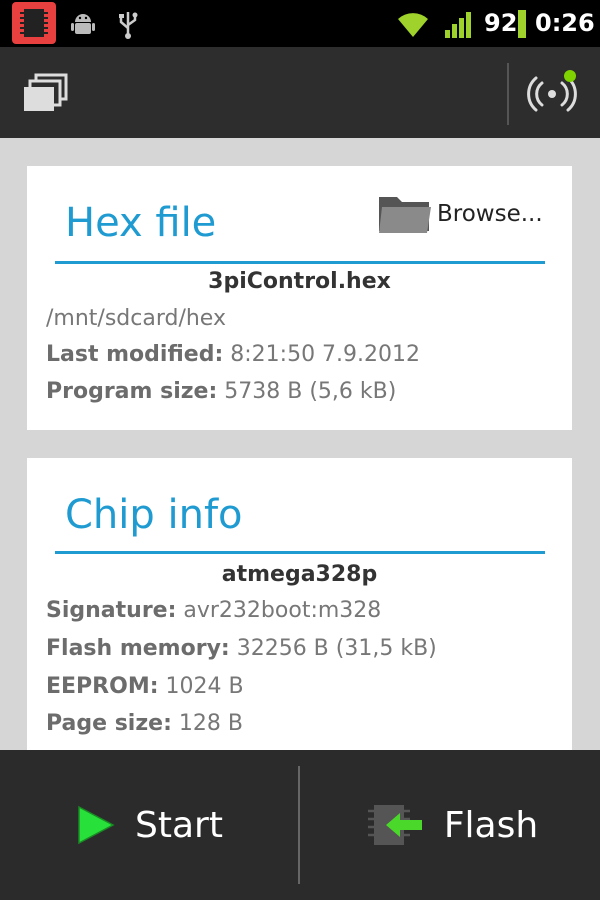 The width and height of the screenshot is (600, 900). Describe the element at coordinates (300, 262) in the screenshot. I see `hex-file-divider` at that location.